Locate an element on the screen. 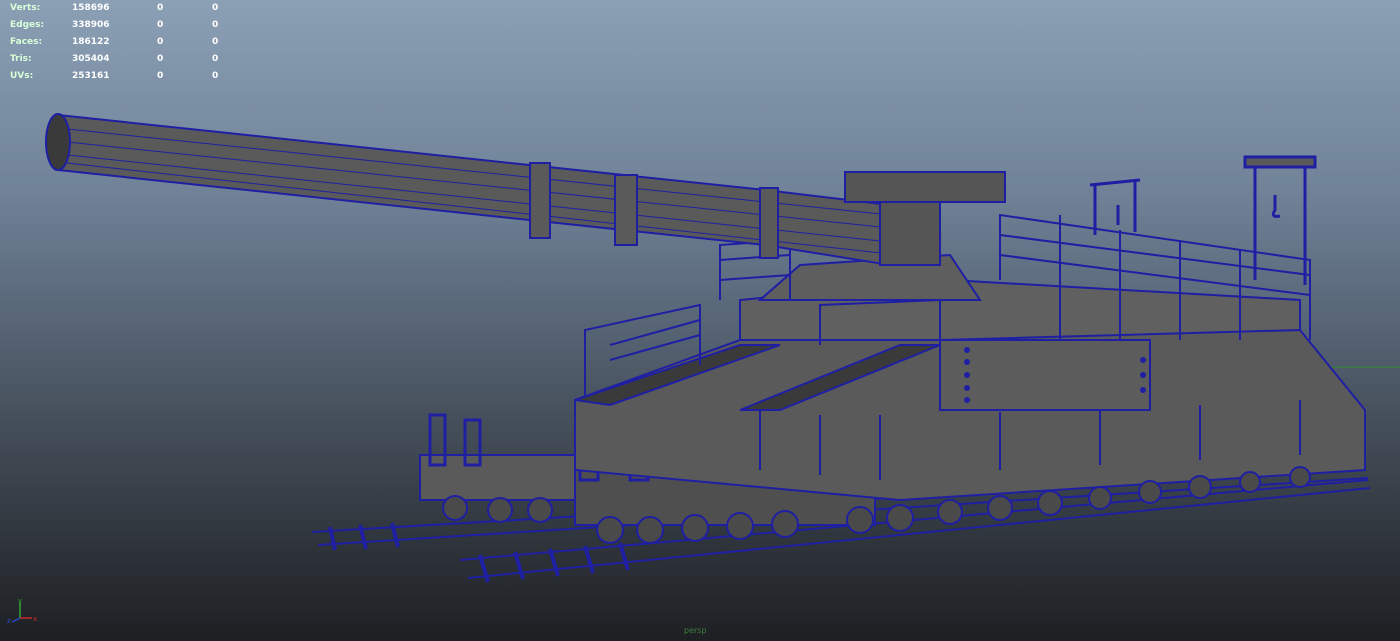  hud-stat-label: Faces: is located at coordinates (26, 42).